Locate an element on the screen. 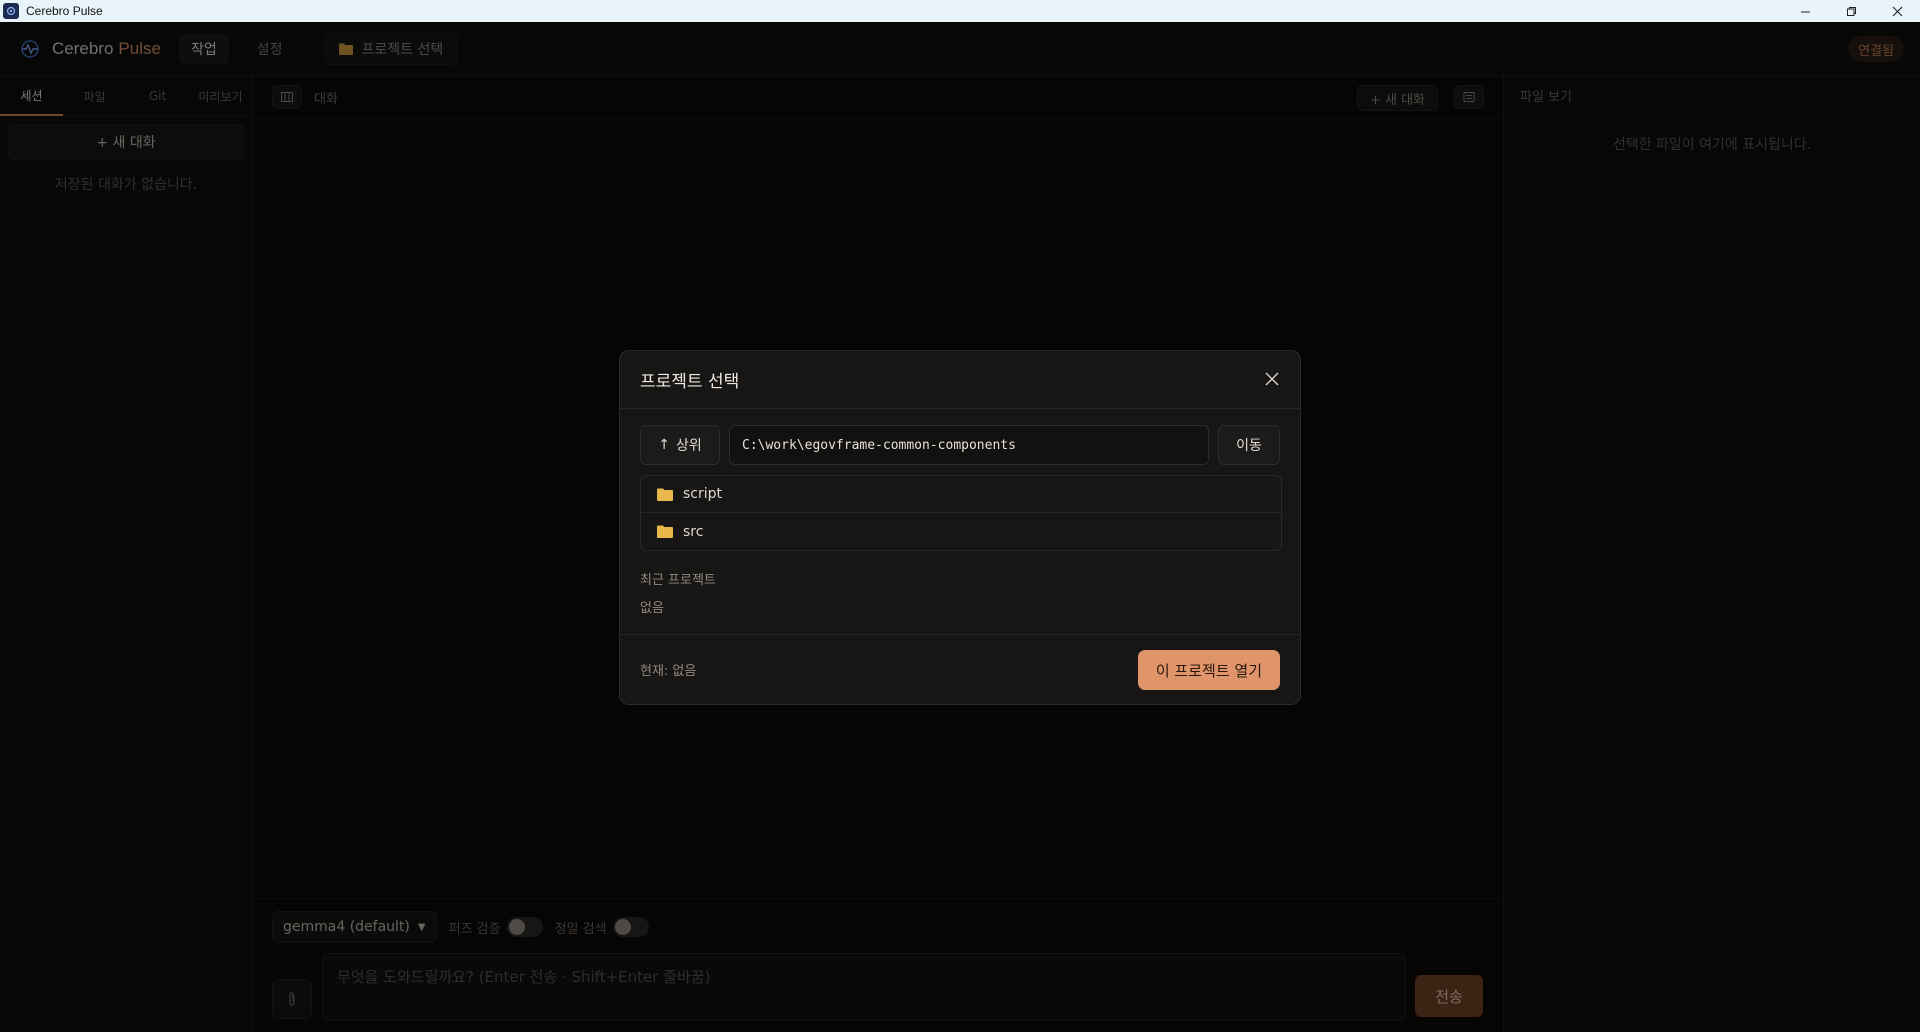 The image size is (1920, 1032). current-project-text: 현재: 없음 is located at coordinates (668, 671).